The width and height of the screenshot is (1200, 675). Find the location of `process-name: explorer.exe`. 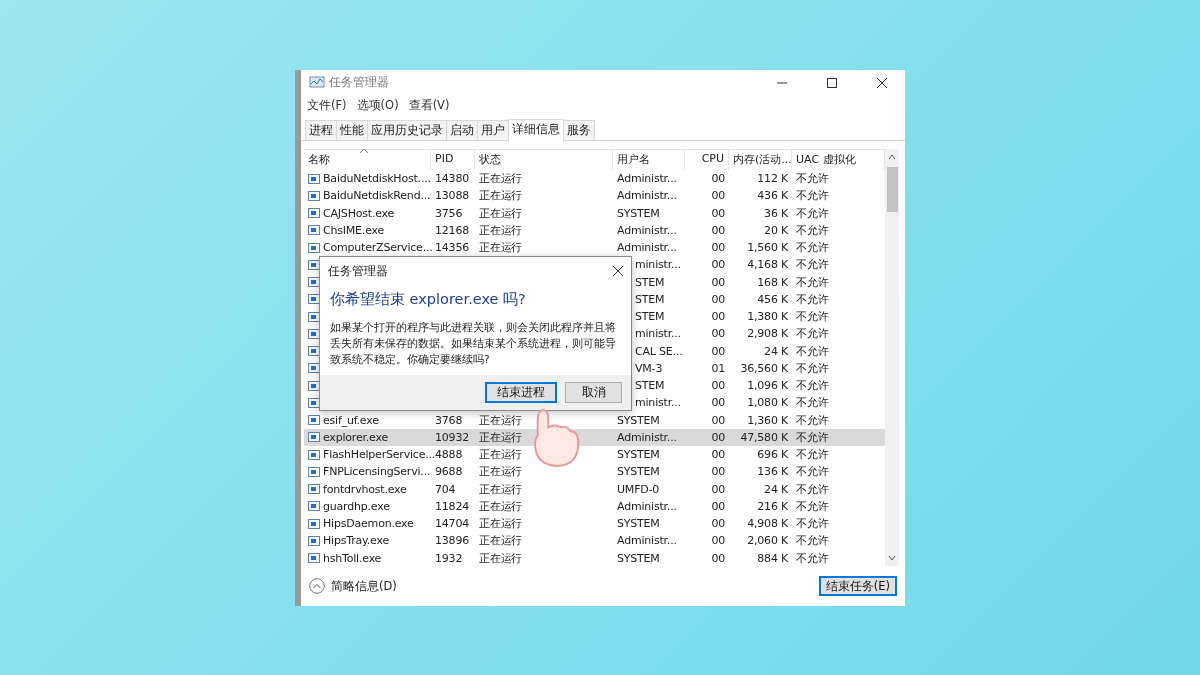

process-name: explorer.exe is located at coordinates (356, 437).